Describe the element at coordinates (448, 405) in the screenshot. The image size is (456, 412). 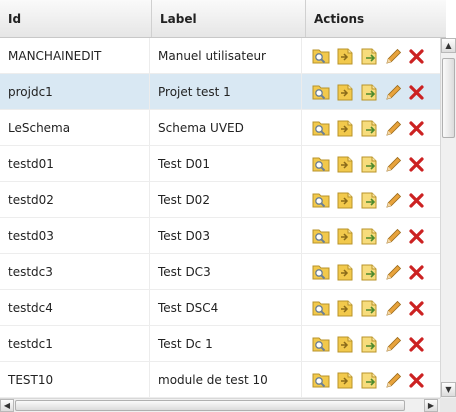
I see `scrollbar-corner` at that location.